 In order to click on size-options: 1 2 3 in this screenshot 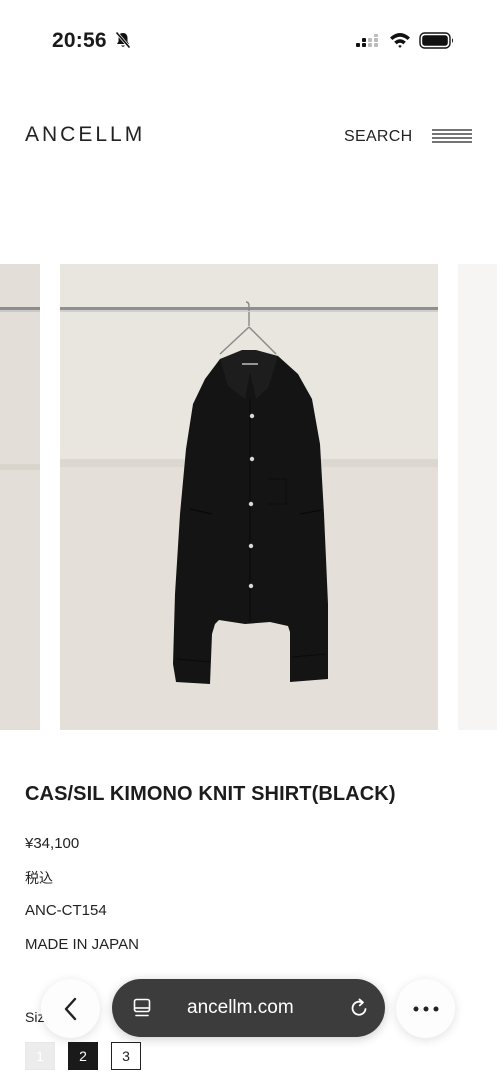, I will do `click(83, 1056)`.